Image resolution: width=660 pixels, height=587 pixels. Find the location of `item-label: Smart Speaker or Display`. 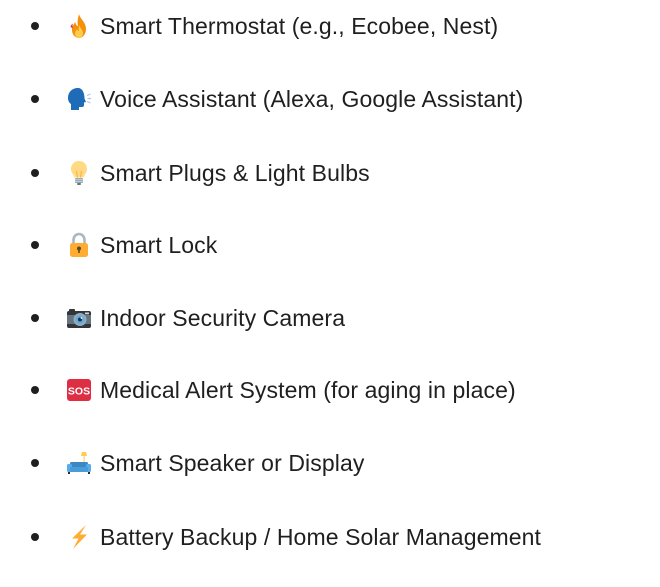

item-label: Smart Speaker or Display is located at coordinates (232, 463).